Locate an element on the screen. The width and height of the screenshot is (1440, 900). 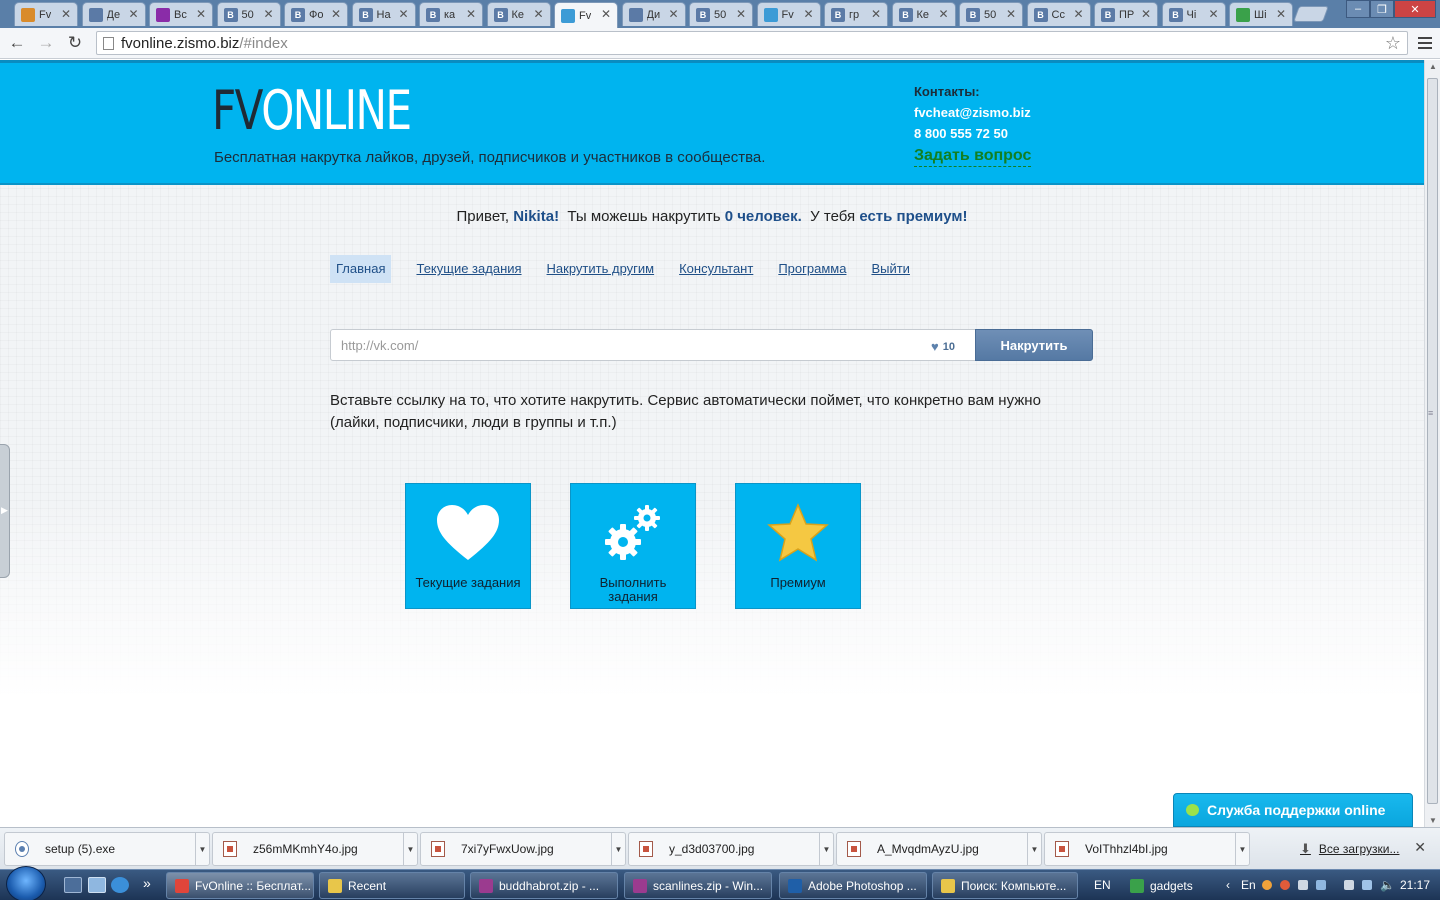
browser-tab: B Чі ✕ is located at coordinates (1193, 14).